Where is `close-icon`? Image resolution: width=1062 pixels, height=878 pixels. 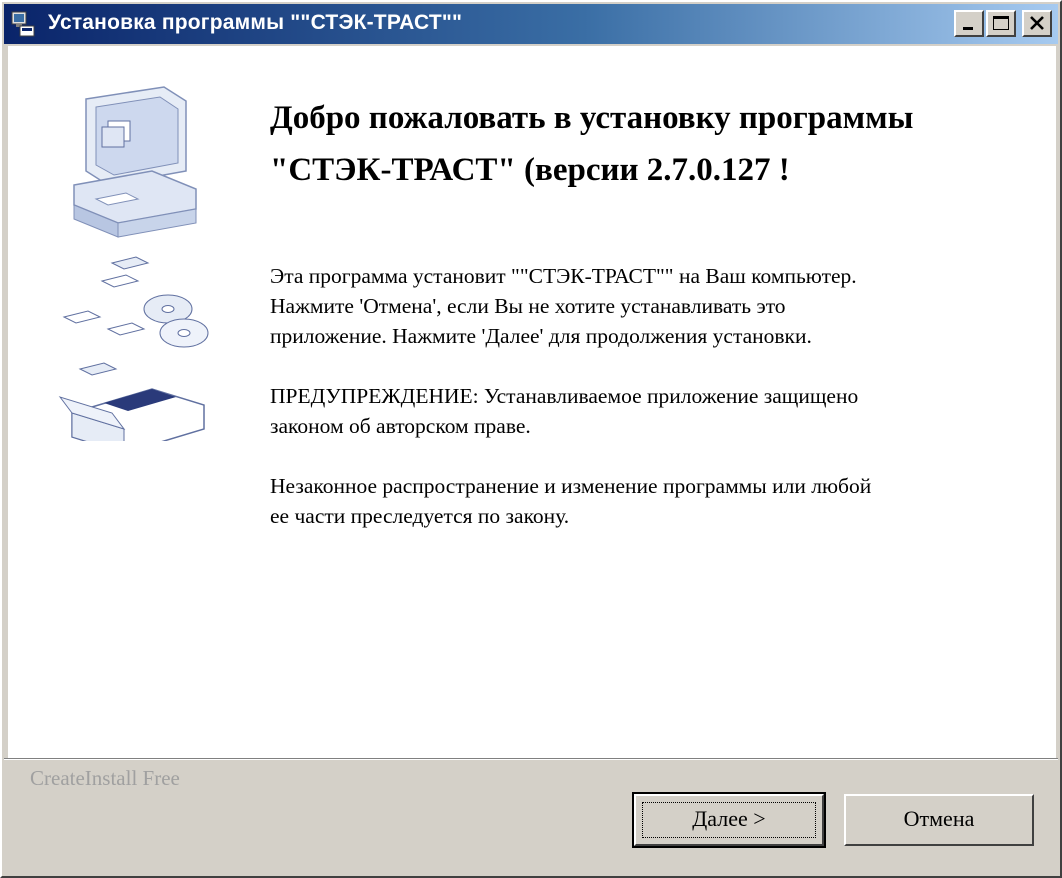
close-icon is located at coordinates (1037, 23).